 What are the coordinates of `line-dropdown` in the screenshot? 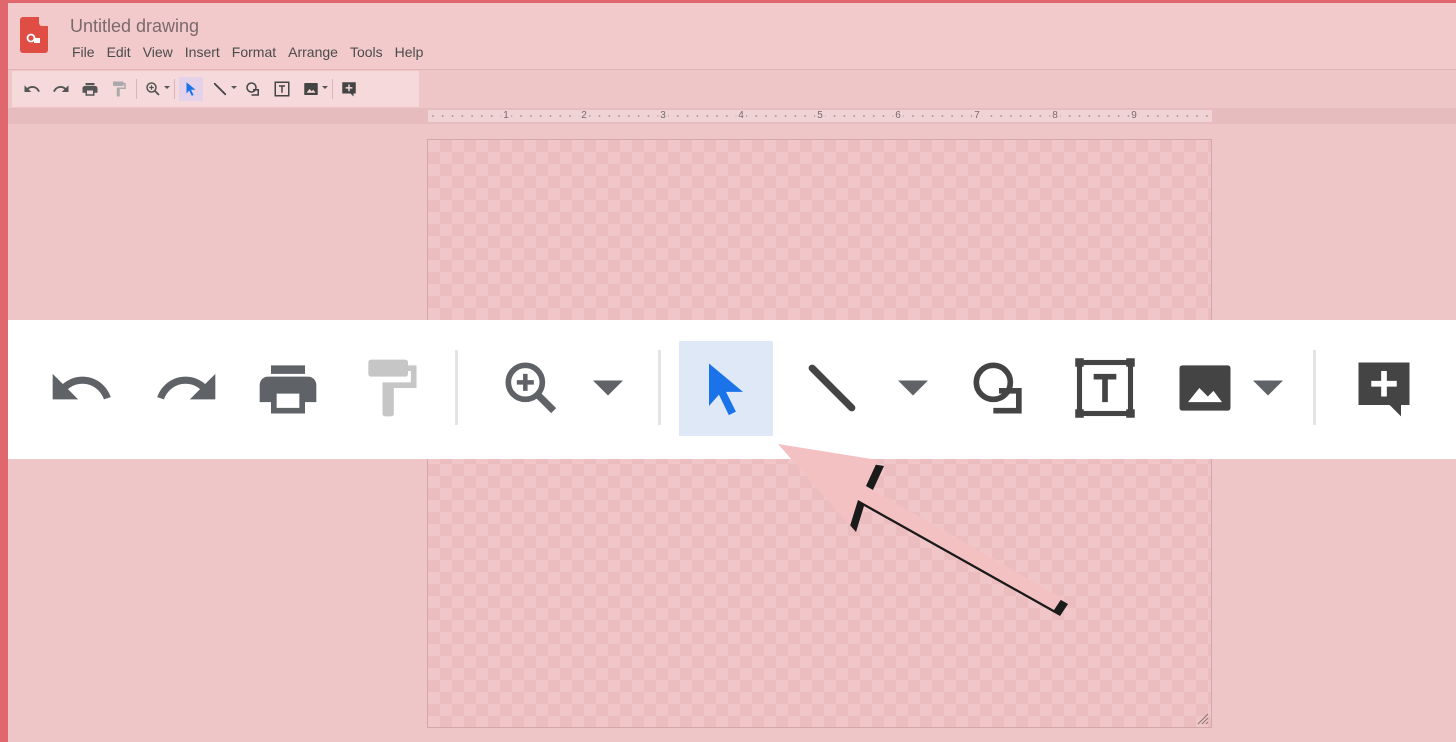 It's located at (234, 87).